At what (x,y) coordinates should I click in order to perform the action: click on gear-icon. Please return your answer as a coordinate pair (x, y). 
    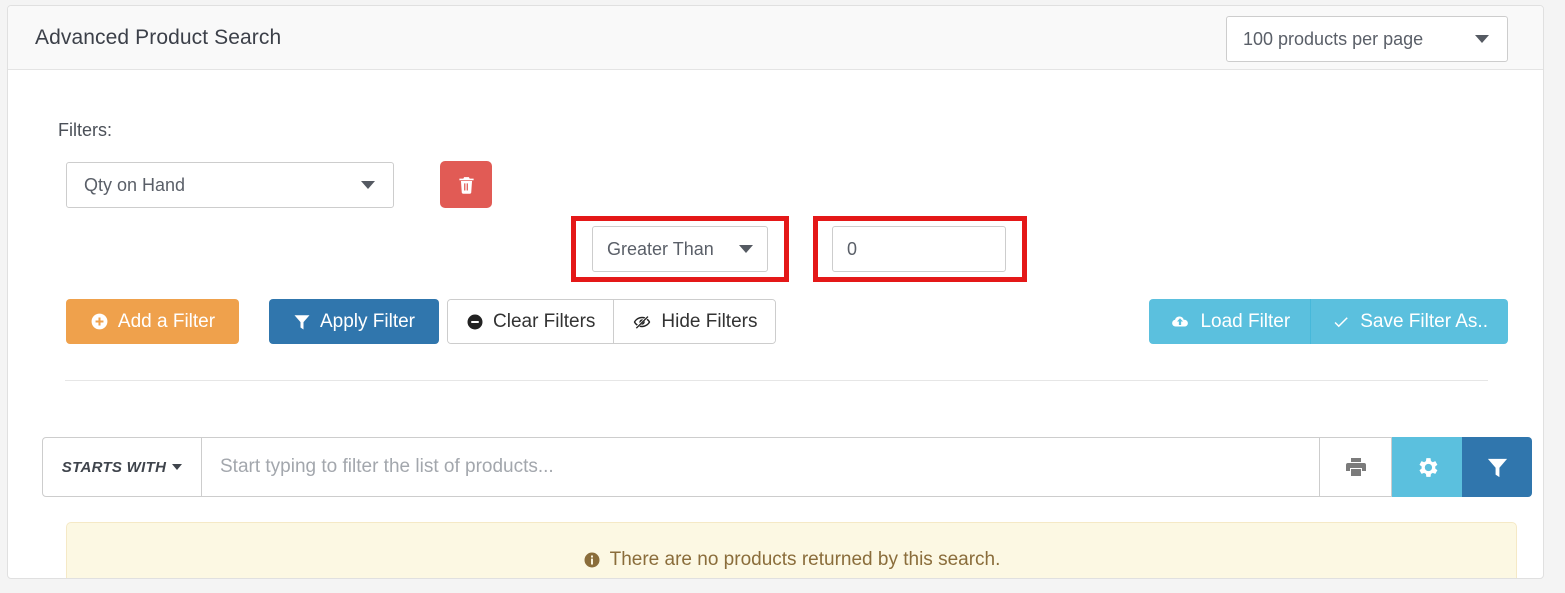
    Looking at the image, I should click on (1427, 467).